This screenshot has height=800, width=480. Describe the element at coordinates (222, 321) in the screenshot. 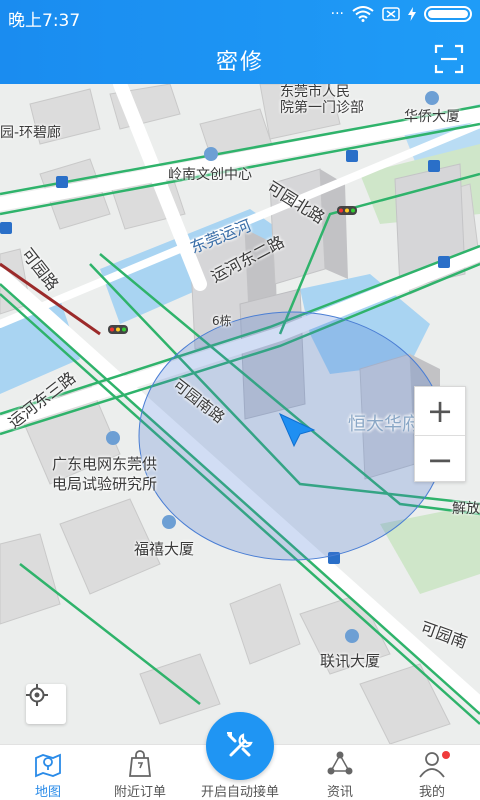

I see `map-label-building6: 6栋` at that location.